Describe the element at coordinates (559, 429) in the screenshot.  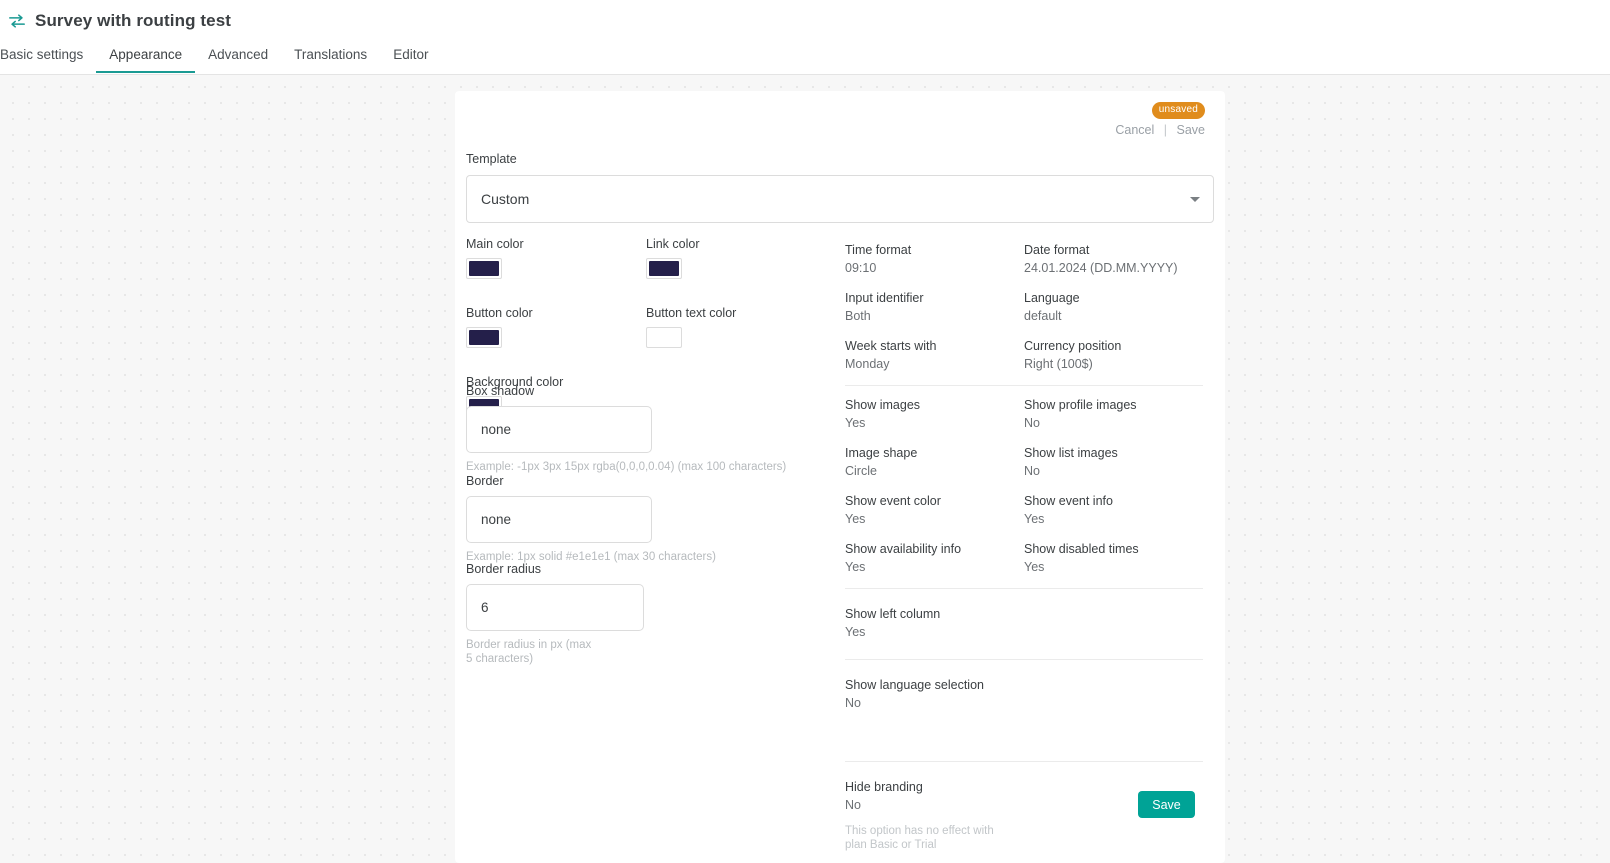
I see `box-shadow-input: none` at that location.